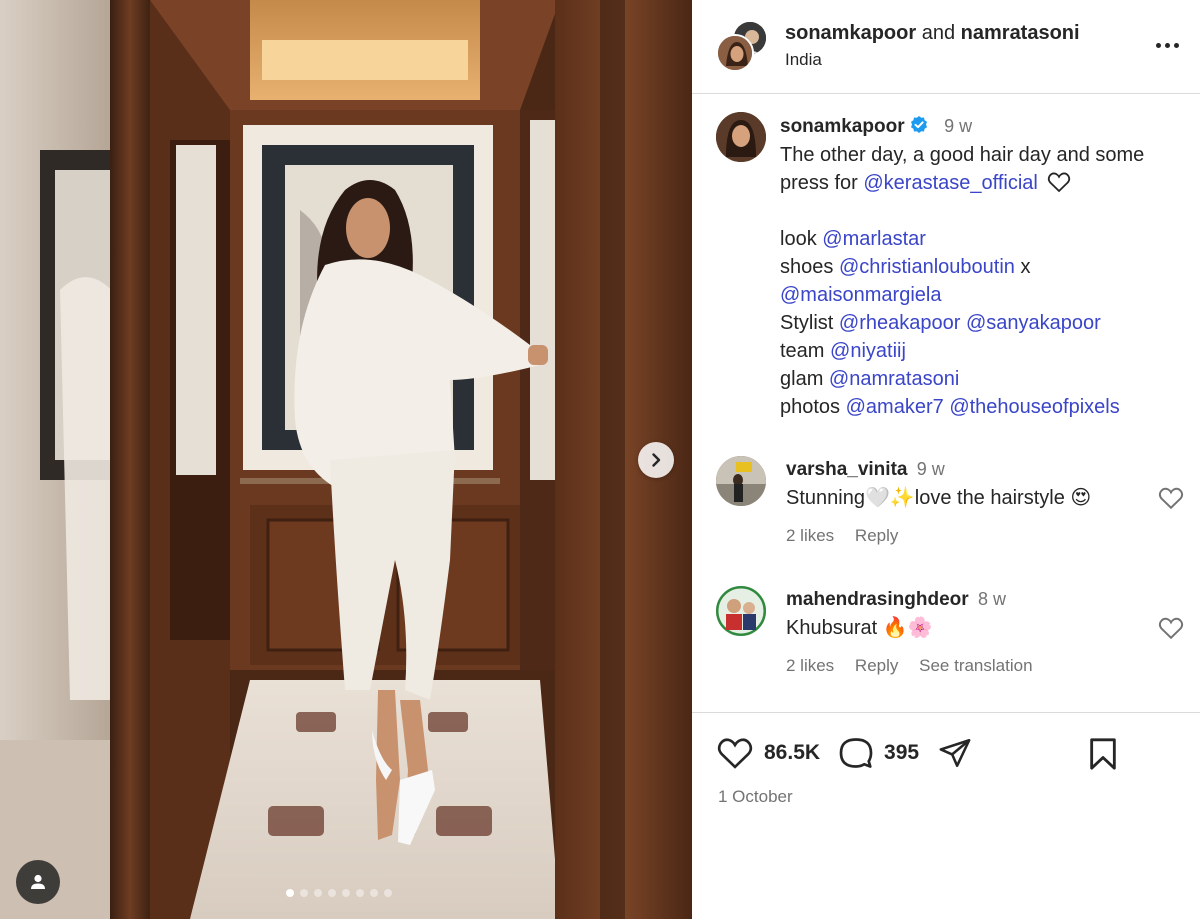 This screenshot has height=919, width=1200. Describe the element at coordinates (850, 33) in the screenshot. I see `author-username: sonamkapoor` at that location.